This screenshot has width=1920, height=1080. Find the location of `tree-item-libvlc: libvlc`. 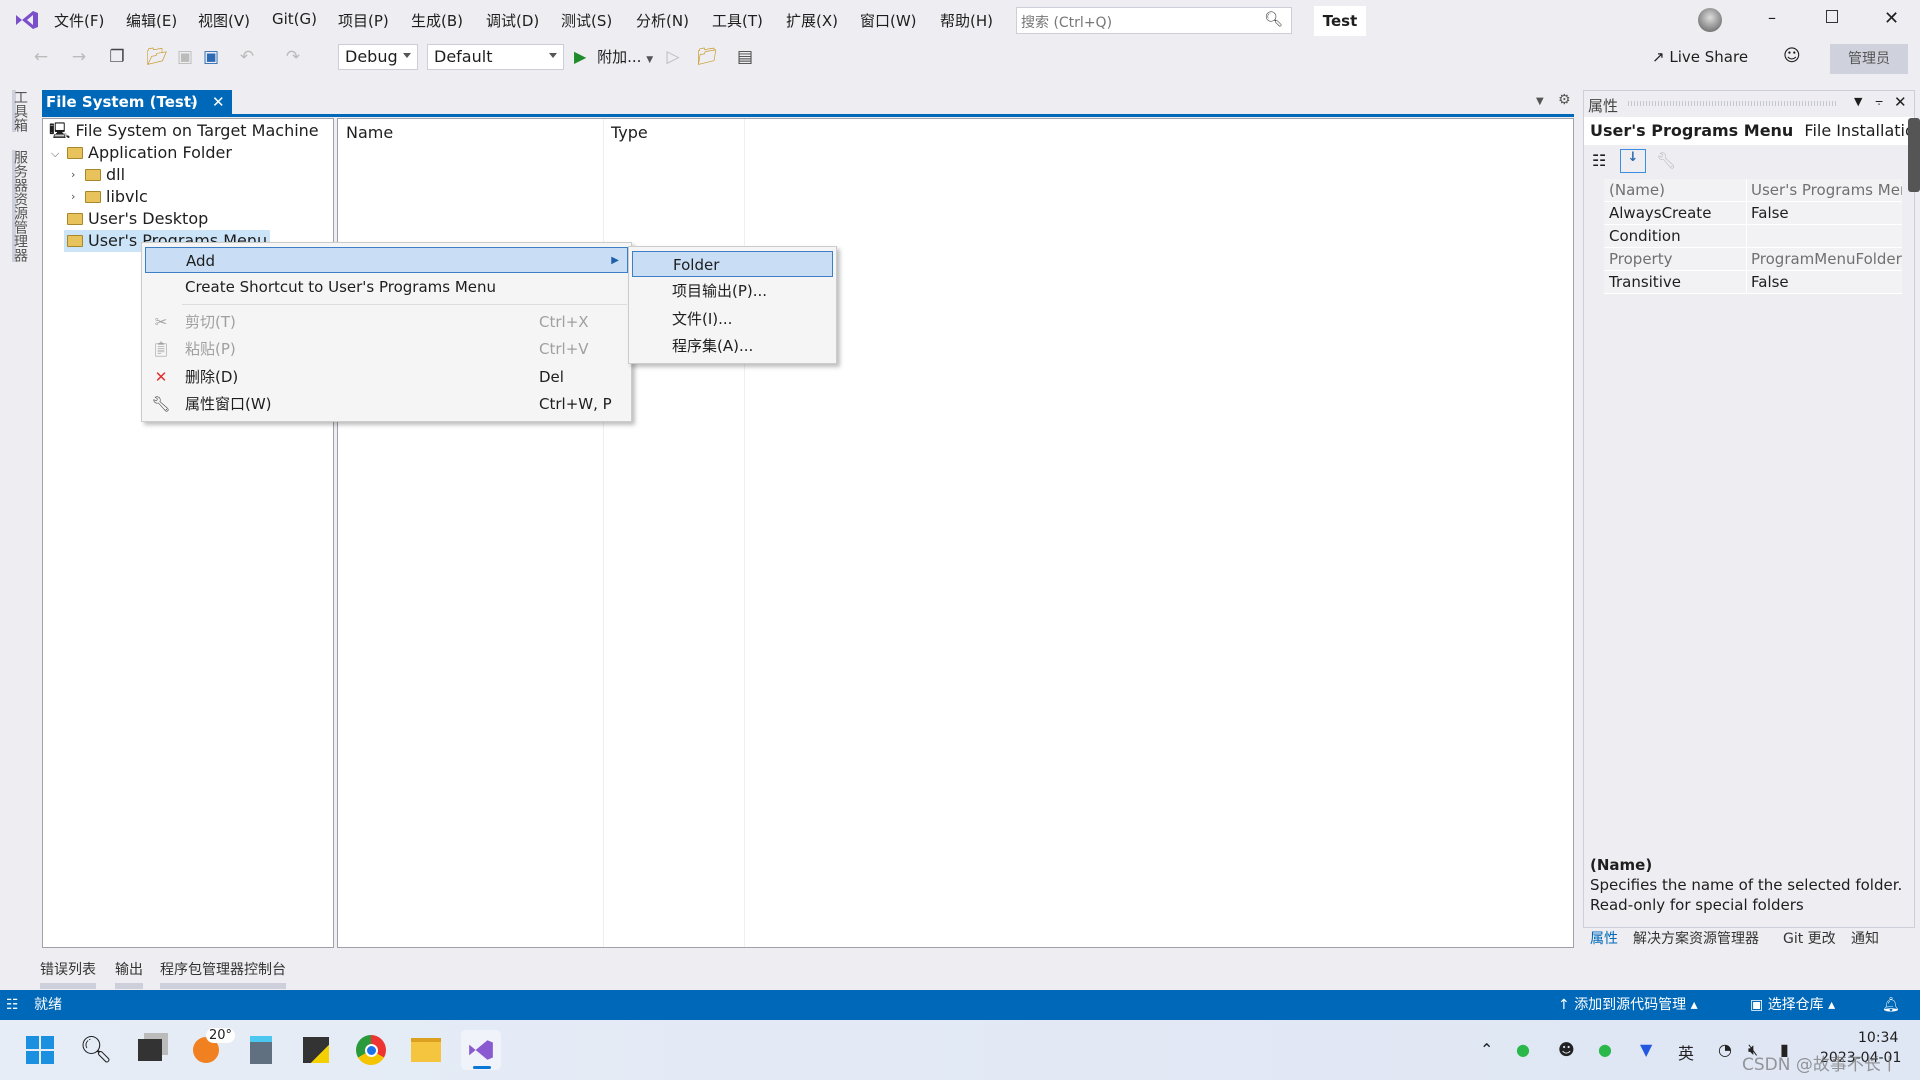

tree-item-libvlc: libvlc is located at coordinates (116, 197).